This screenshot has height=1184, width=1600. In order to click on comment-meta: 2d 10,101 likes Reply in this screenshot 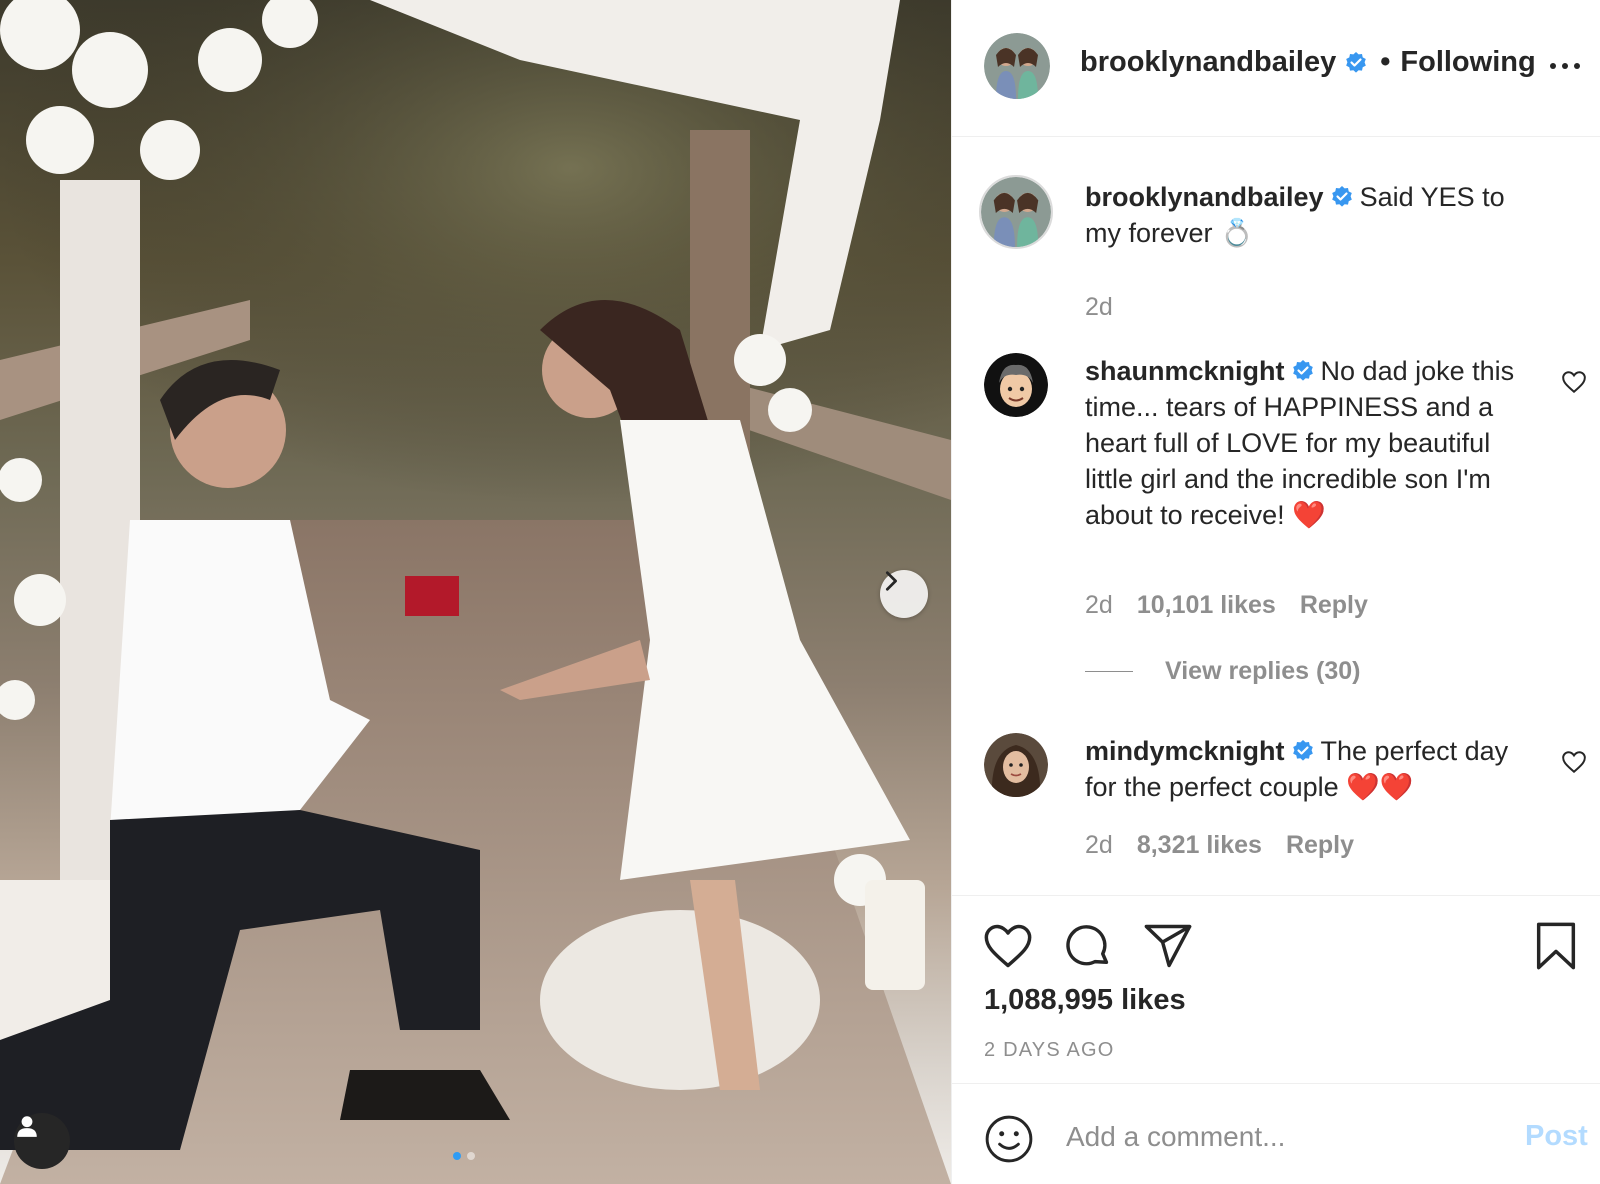, I will do `click(1226, 605)`.